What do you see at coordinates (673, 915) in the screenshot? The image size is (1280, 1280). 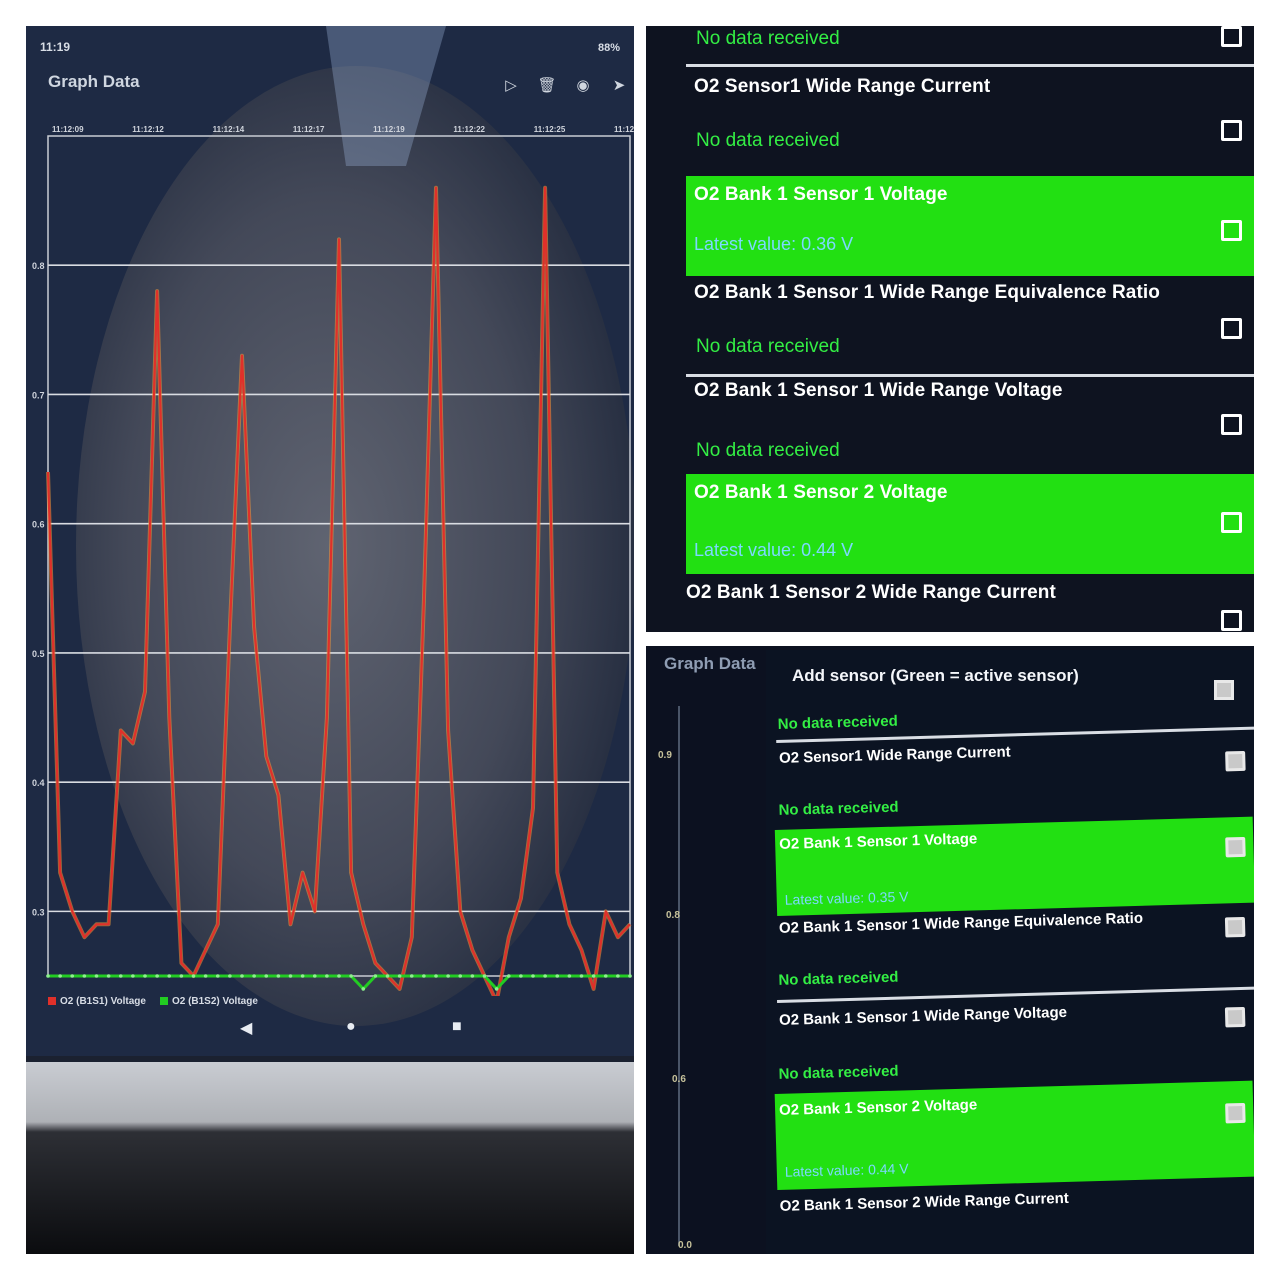 I see `y-tick-label: 0.8` at bounding box center [673, 915].